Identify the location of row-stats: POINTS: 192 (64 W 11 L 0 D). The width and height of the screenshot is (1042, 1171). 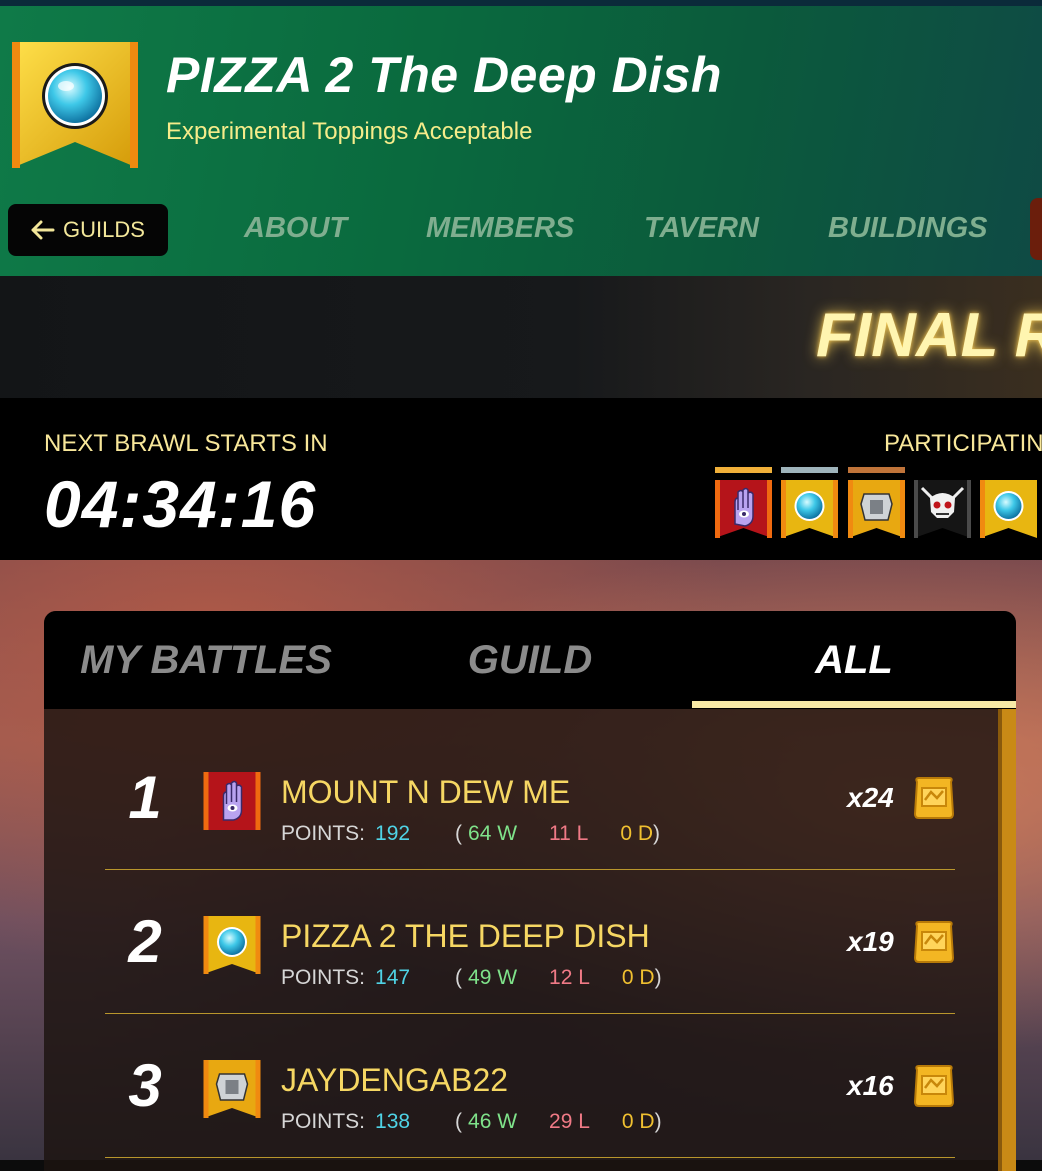
(470, 834).